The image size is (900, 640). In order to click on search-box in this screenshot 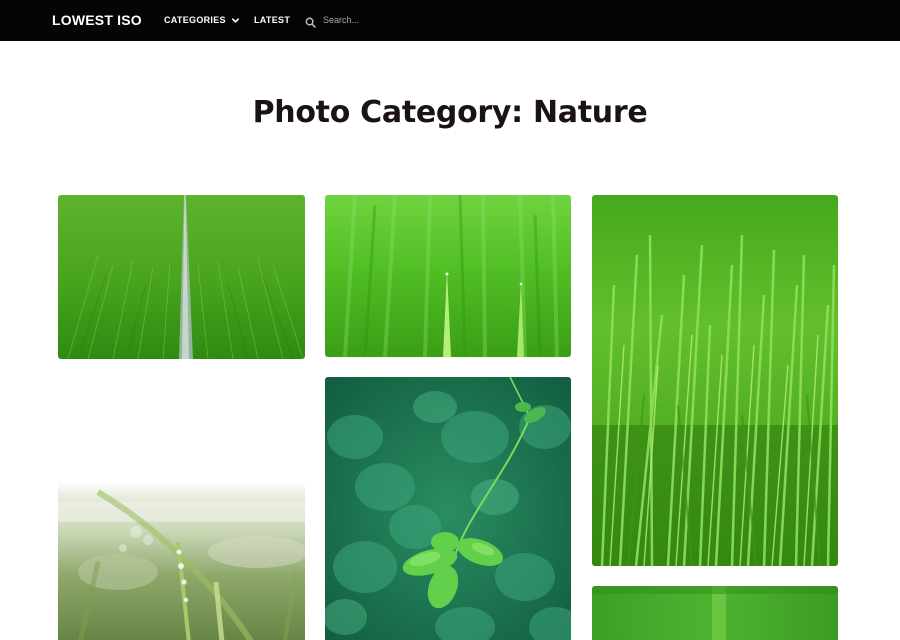, I will do `click(380, 20)`.